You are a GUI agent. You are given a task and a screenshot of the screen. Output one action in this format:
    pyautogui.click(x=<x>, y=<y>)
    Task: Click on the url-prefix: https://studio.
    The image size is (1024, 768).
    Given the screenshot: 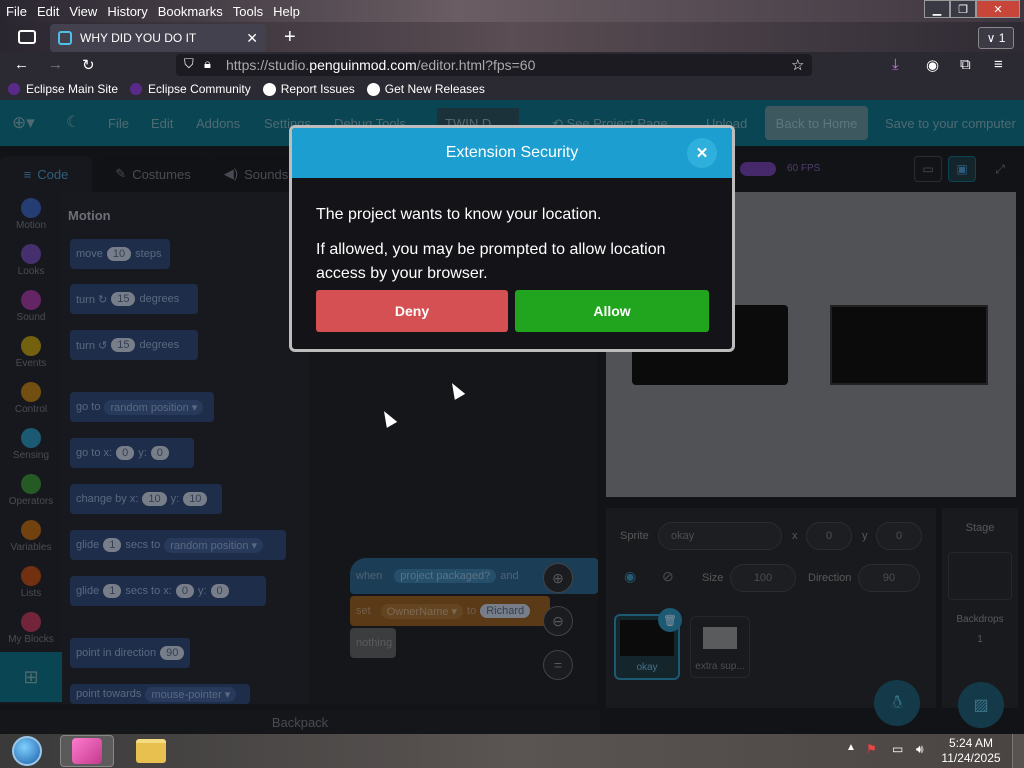 What is the action you would take?
    pyautogui.click(x=268, y=65)
    